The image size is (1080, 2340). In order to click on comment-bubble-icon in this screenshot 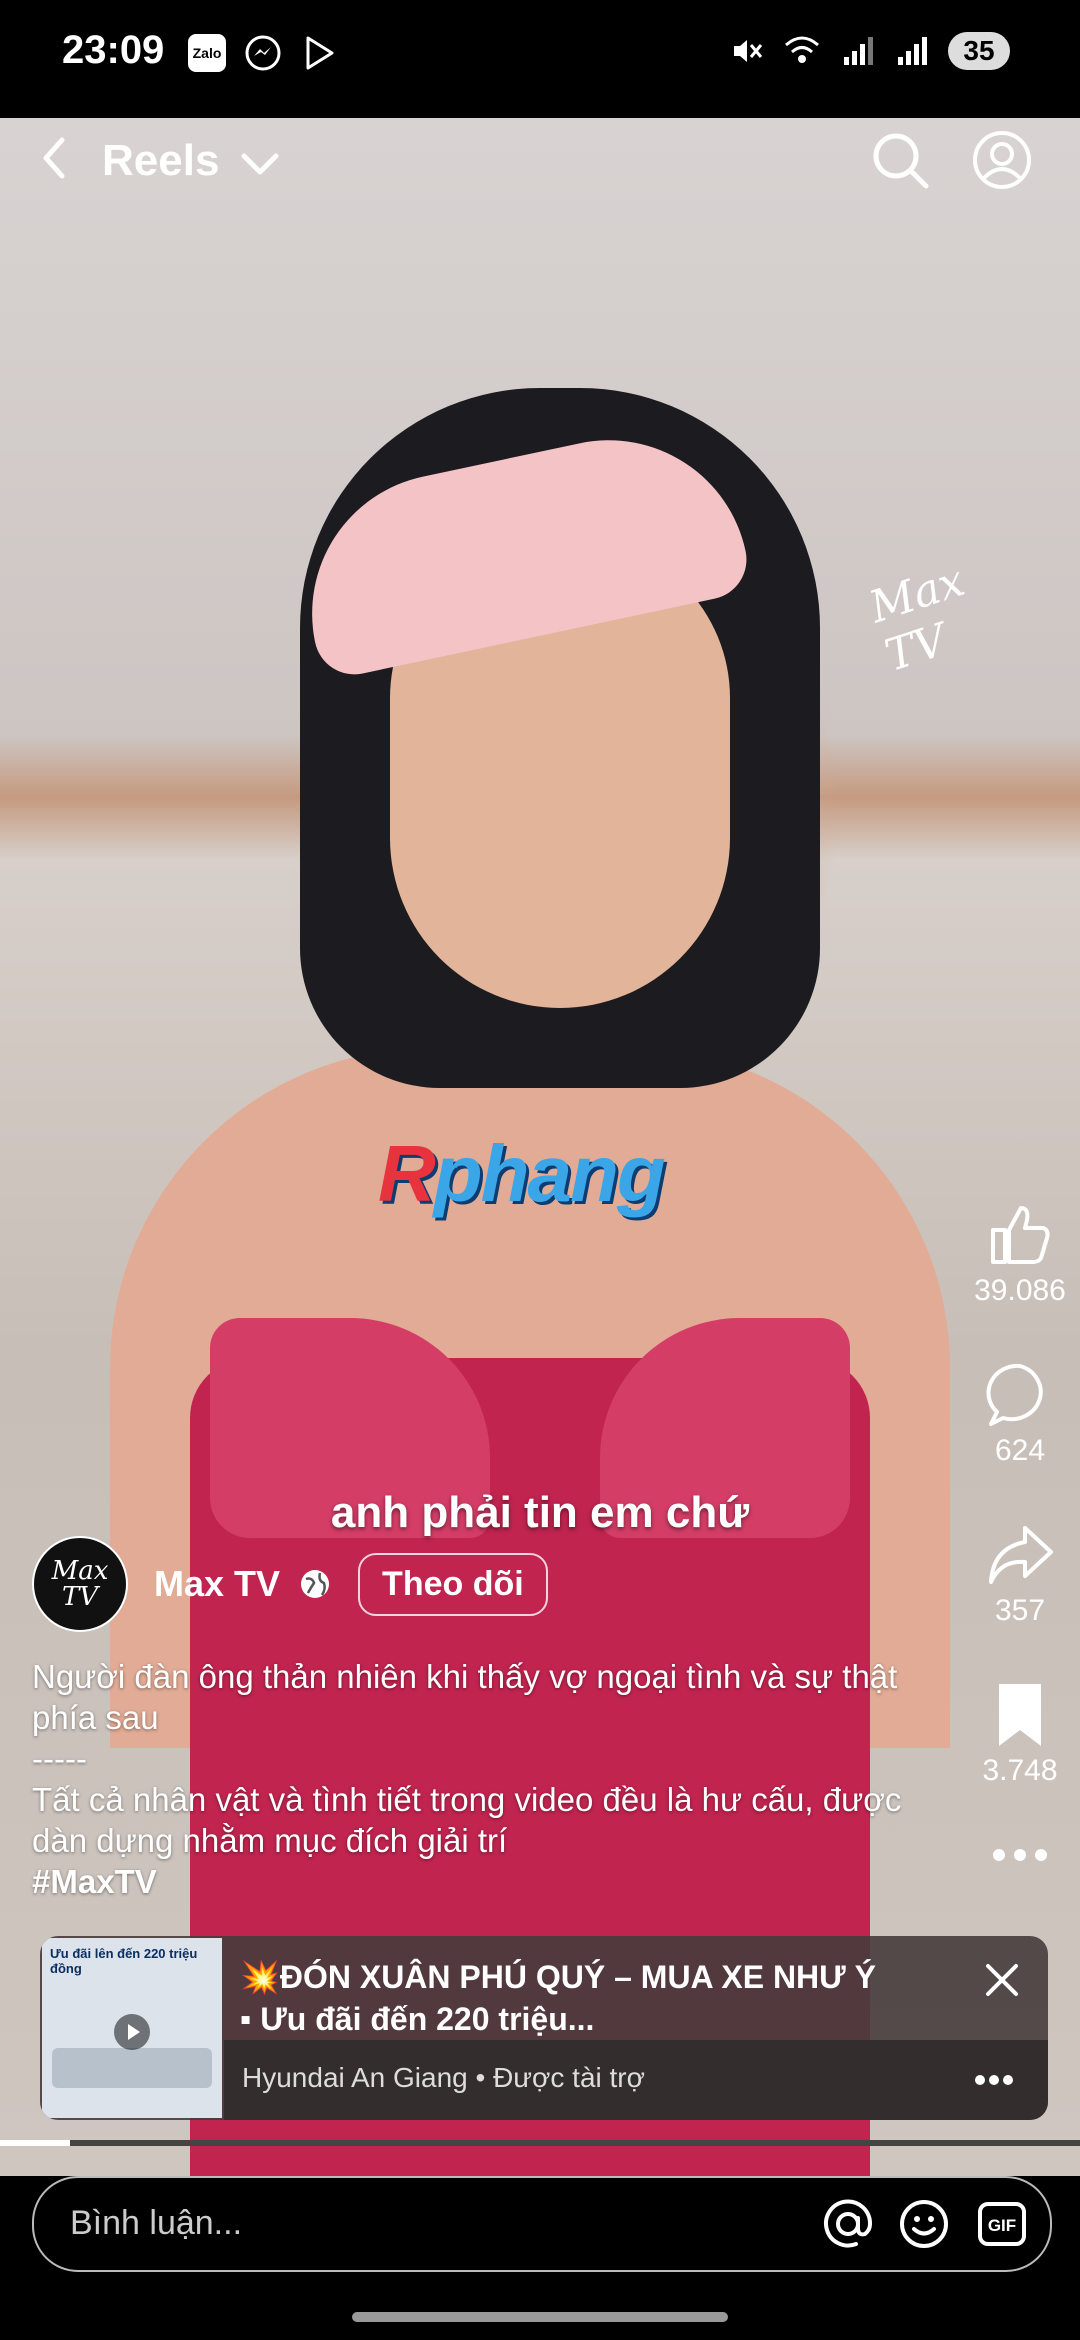, I will do `click(1014, 1394)`.